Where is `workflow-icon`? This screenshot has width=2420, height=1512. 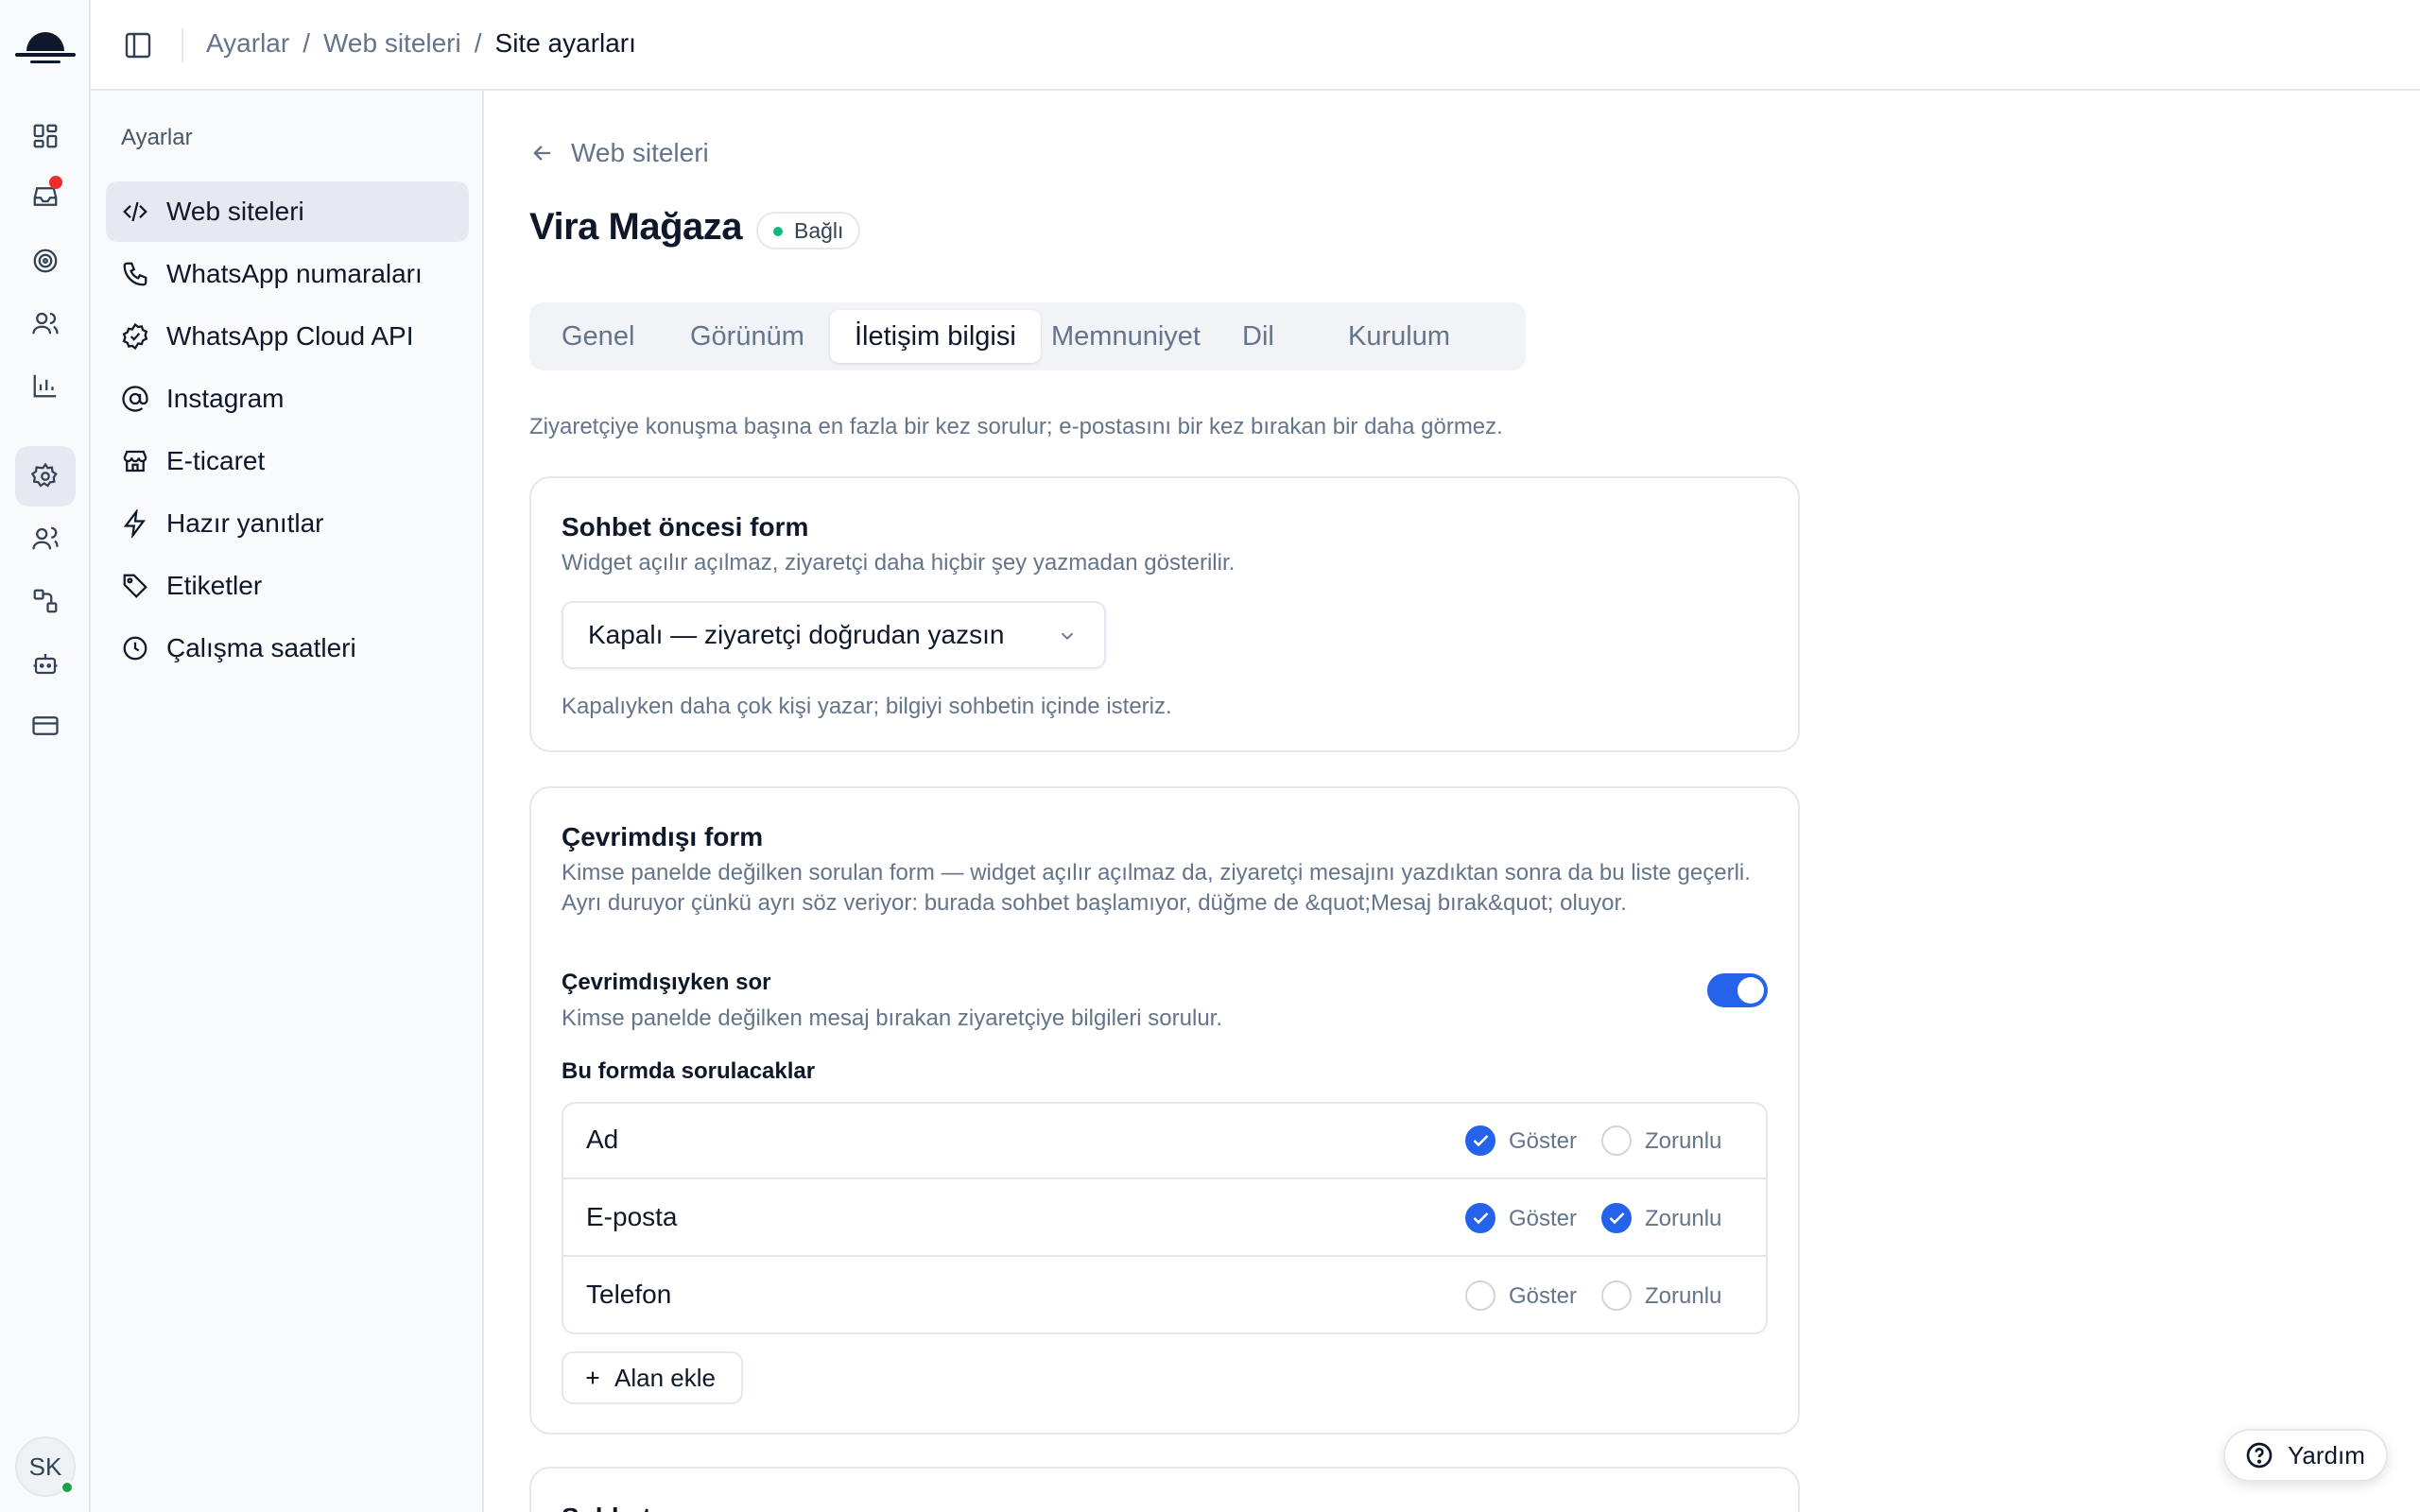 workflow-icon is located at coordinates (45, 601).